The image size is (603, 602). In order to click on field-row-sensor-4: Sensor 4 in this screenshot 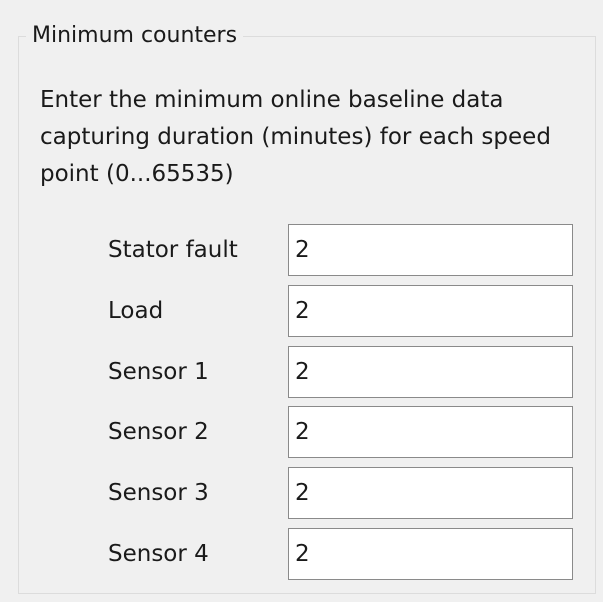, I will do `click(301, 554)`.